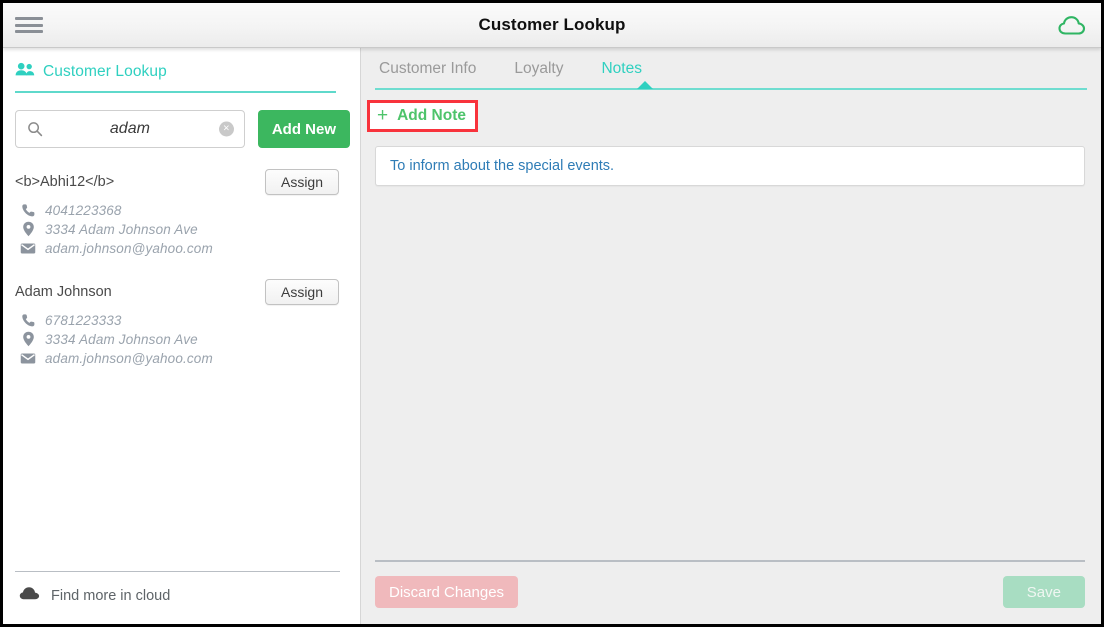  I want to click on note-card: To inform about the special events., so click(730, 166).